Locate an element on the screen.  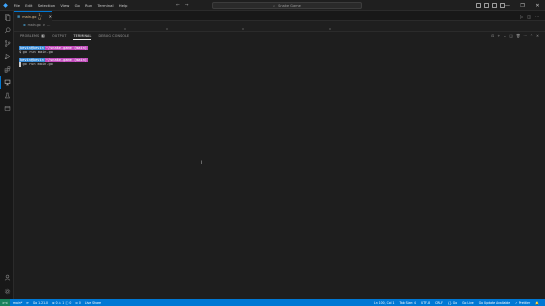
command-center: ⌕ Snake Game is located at coordinates (287, 5).